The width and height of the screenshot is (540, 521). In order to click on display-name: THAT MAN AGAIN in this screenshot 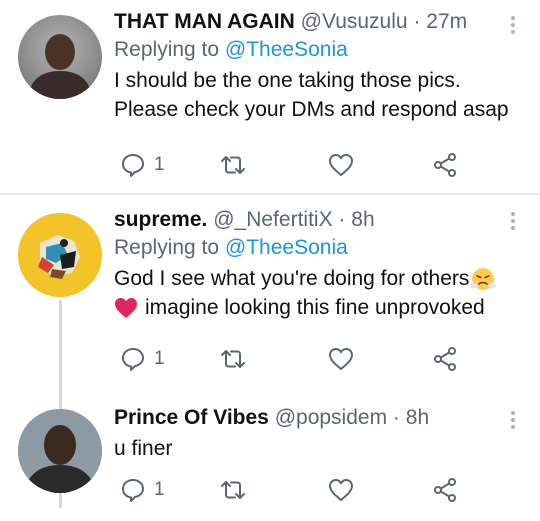, I will do `click(204, 21)`.